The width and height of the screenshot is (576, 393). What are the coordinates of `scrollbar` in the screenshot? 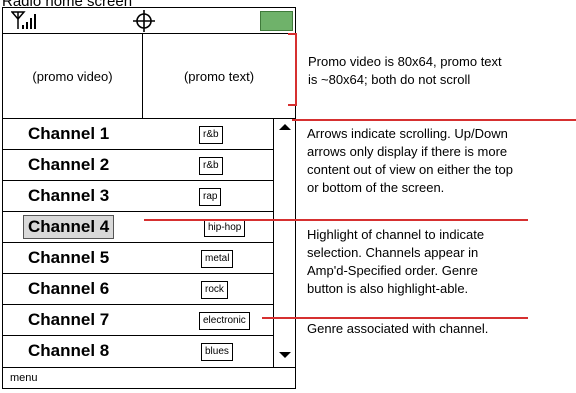 It's located at (284, 243).